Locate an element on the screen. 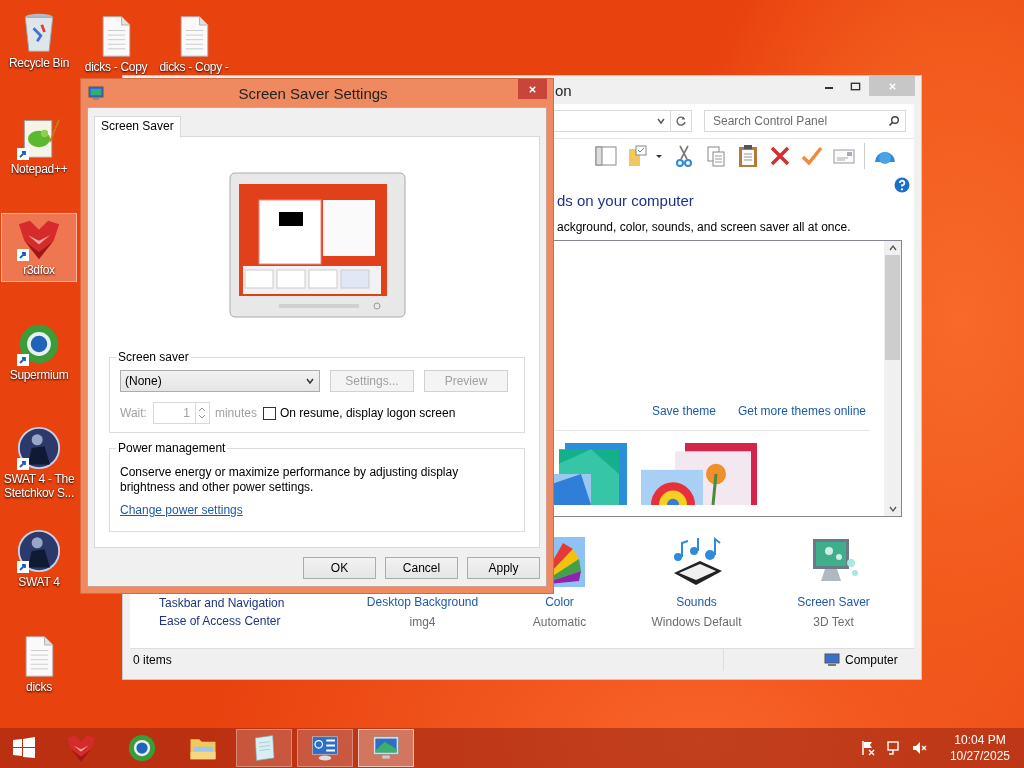 The width and height of the screenshot is (1024, 768). location-label: Computer is located at coordinates (871, 660).